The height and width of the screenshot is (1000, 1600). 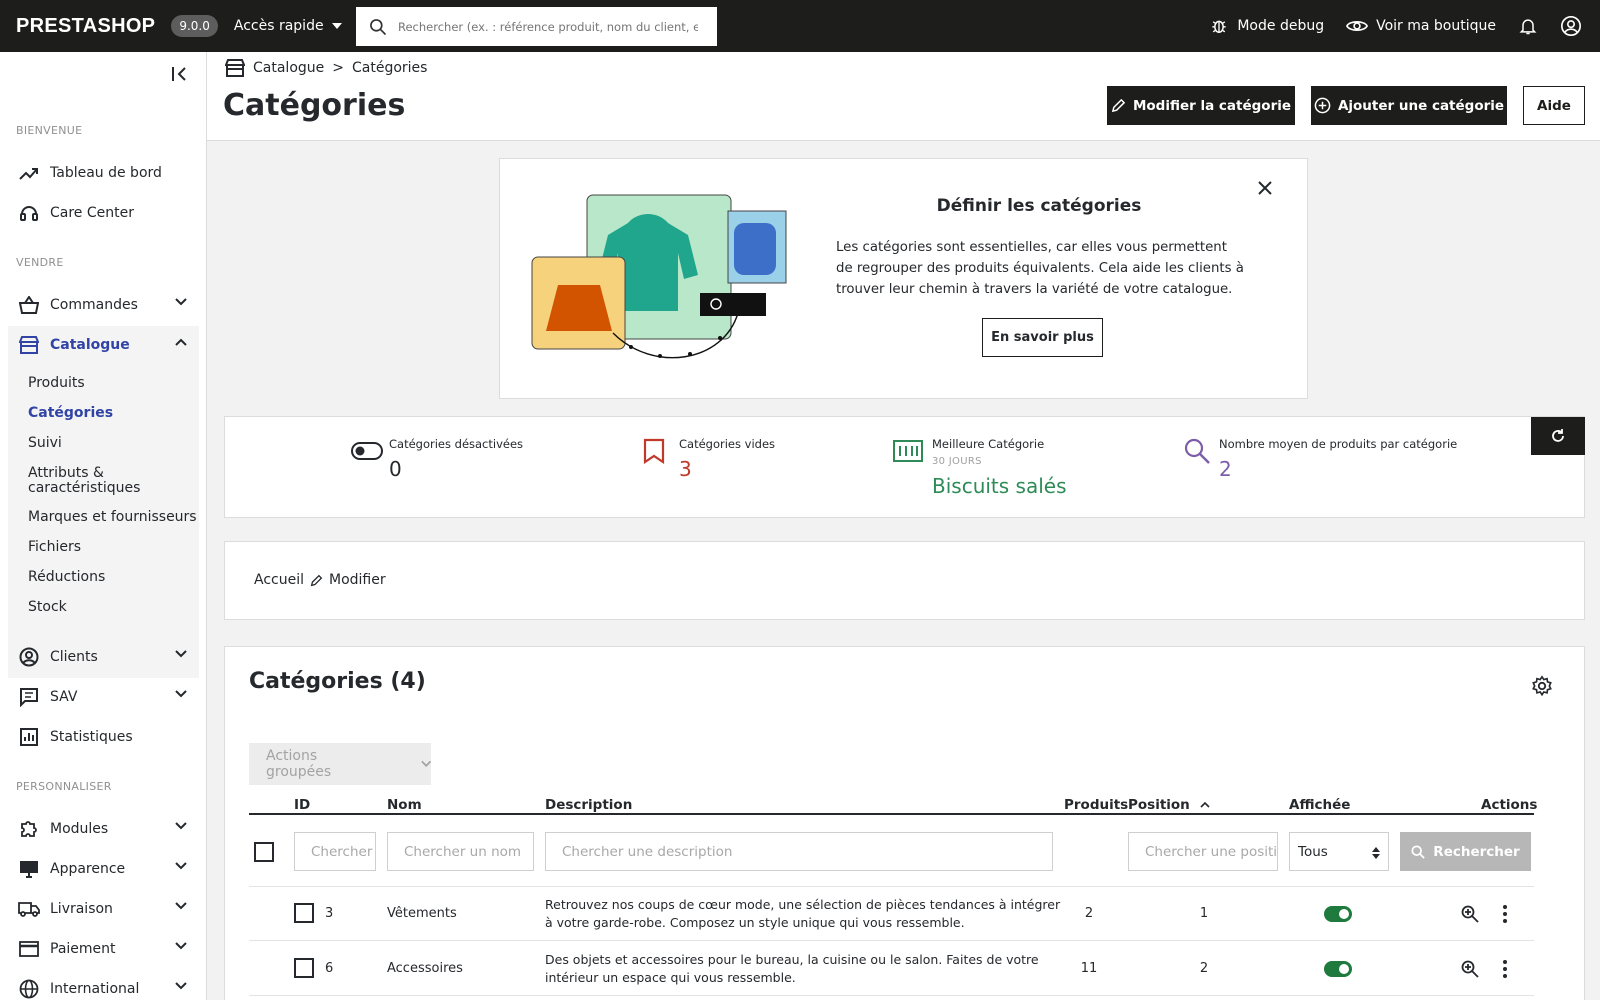 I want to click on category-tree-path: Accueil Modifier, so click(x=320, y=580).